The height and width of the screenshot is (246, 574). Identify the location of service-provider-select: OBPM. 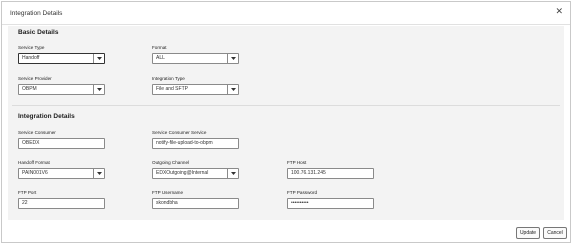
(61, 89).